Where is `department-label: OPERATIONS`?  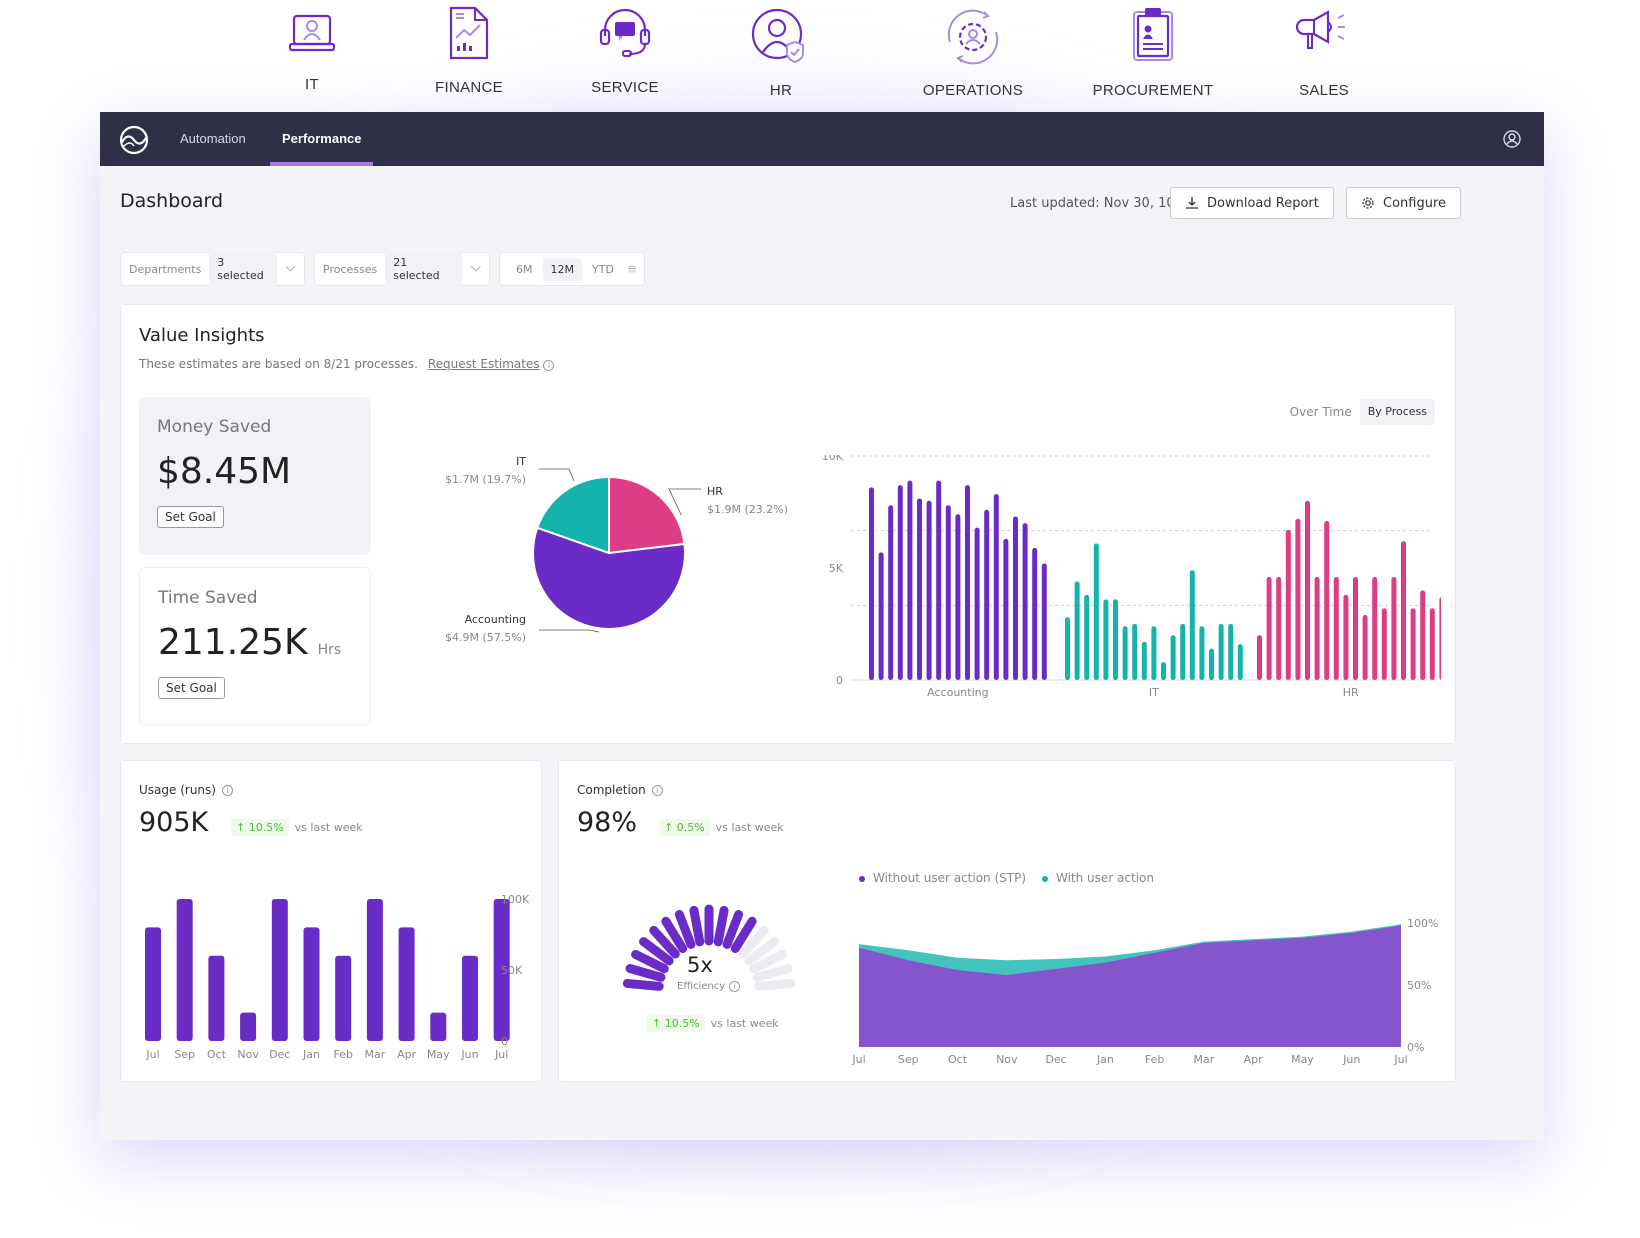
department-label: OPERATIONS is located at coordinates (973, 90).